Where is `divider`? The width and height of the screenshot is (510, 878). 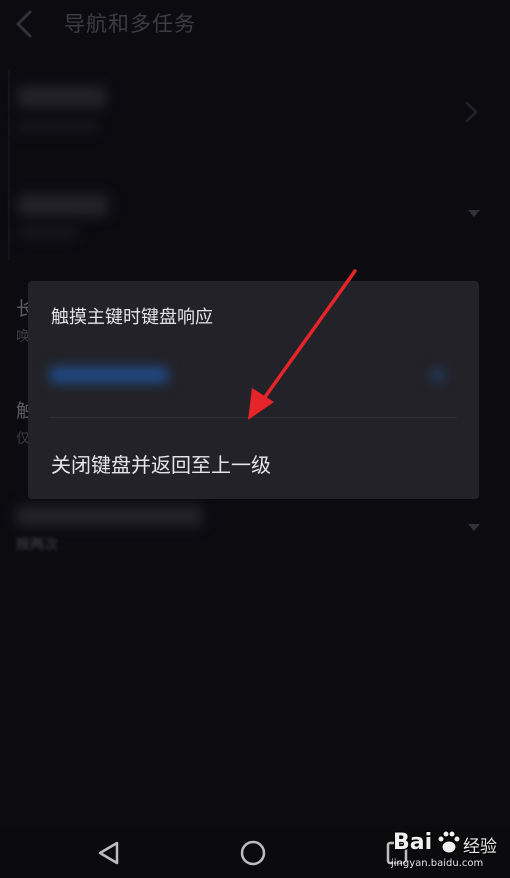
divider is located at coordinates (253, 417).